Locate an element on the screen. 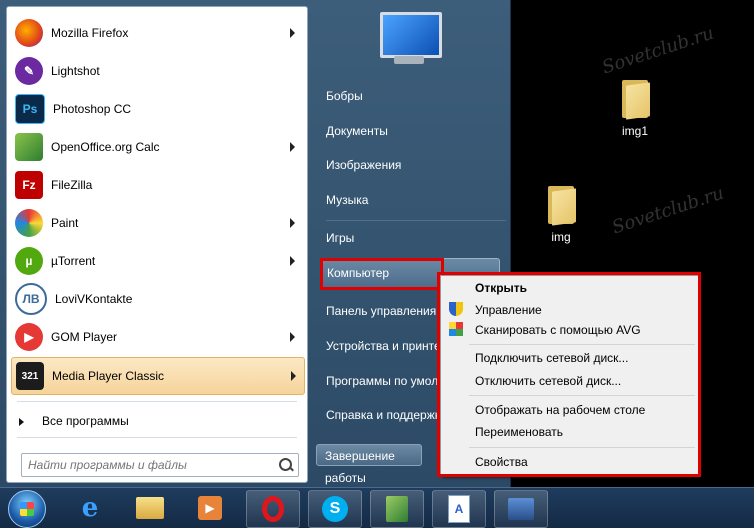  menu-item-music: Музыка is located at coordinates (347, 200).